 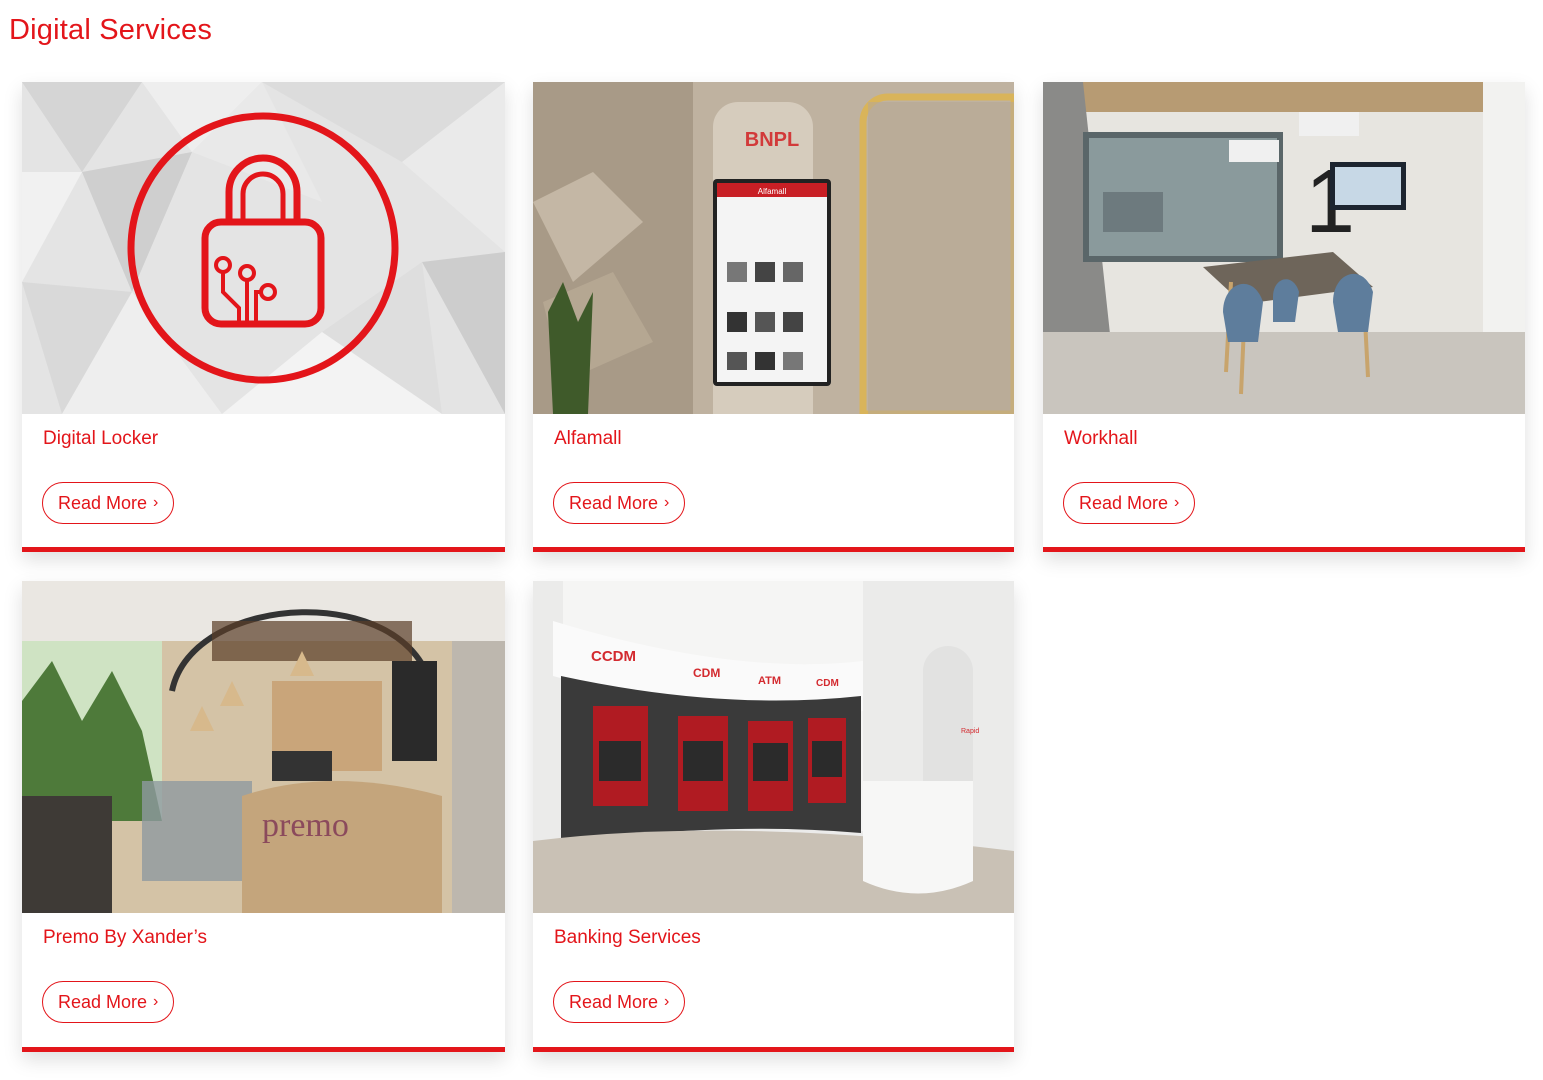 What do you see at coordinates (1101, 439) in the screenshot?
I see `card-title: Workhall` at bounding box center [1101, 439].